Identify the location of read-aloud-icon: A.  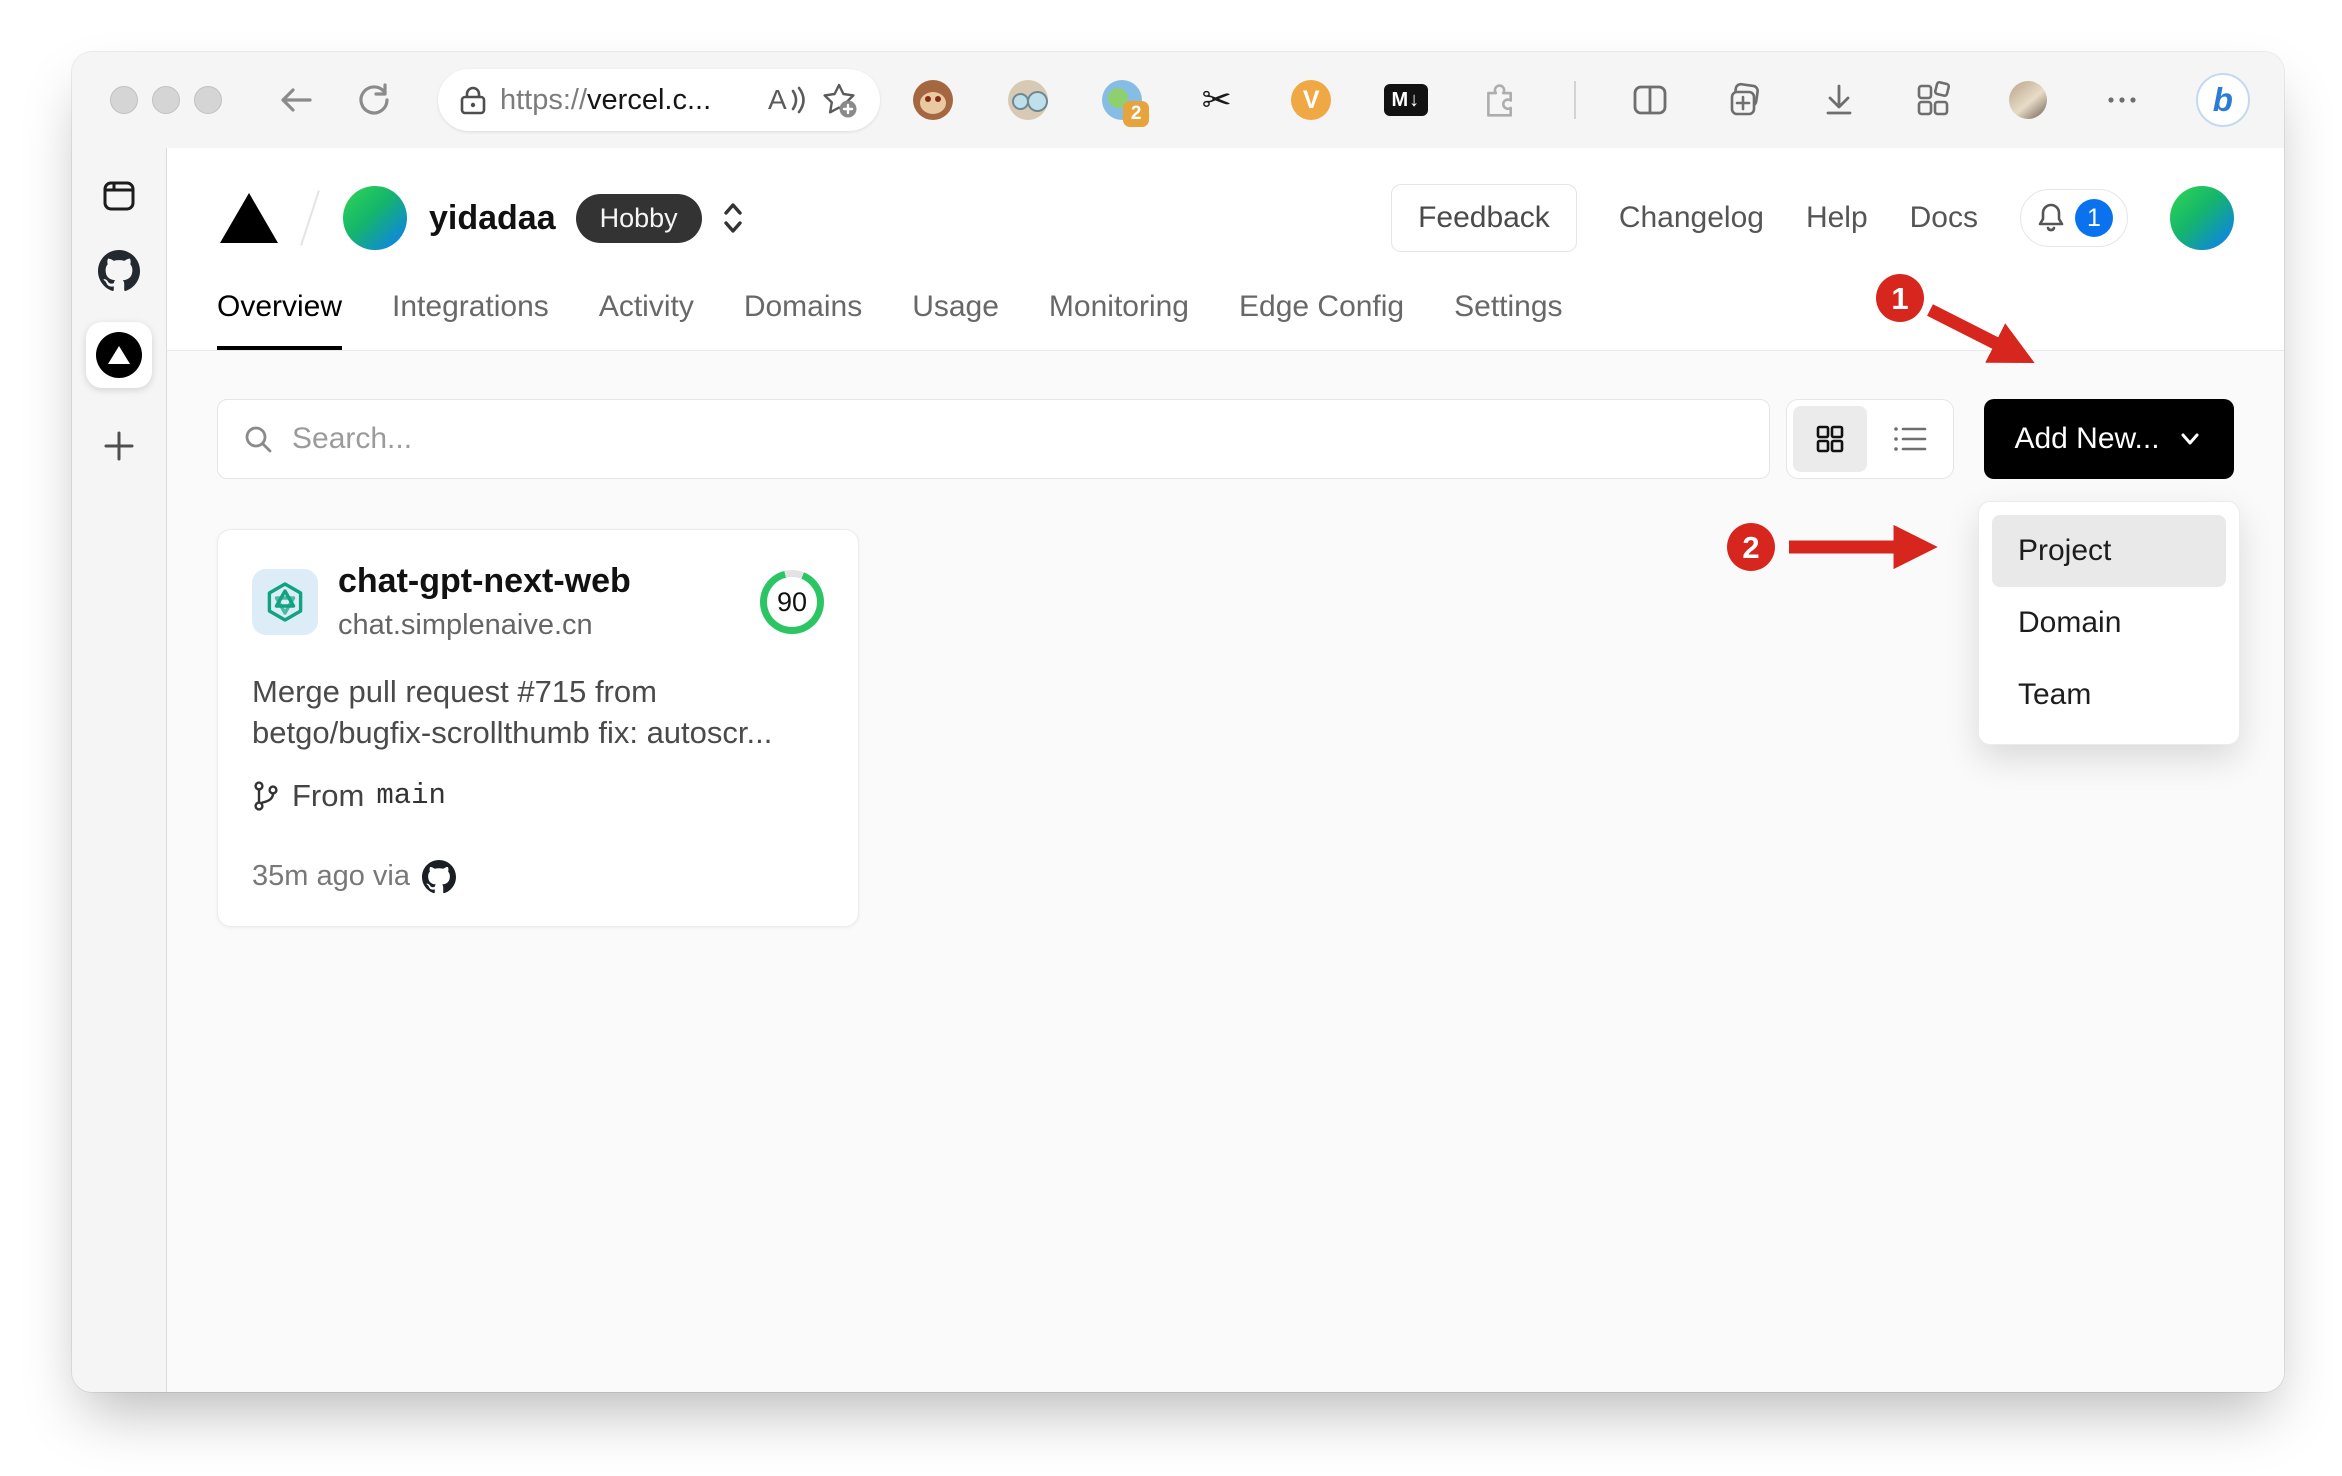
(786, 100).